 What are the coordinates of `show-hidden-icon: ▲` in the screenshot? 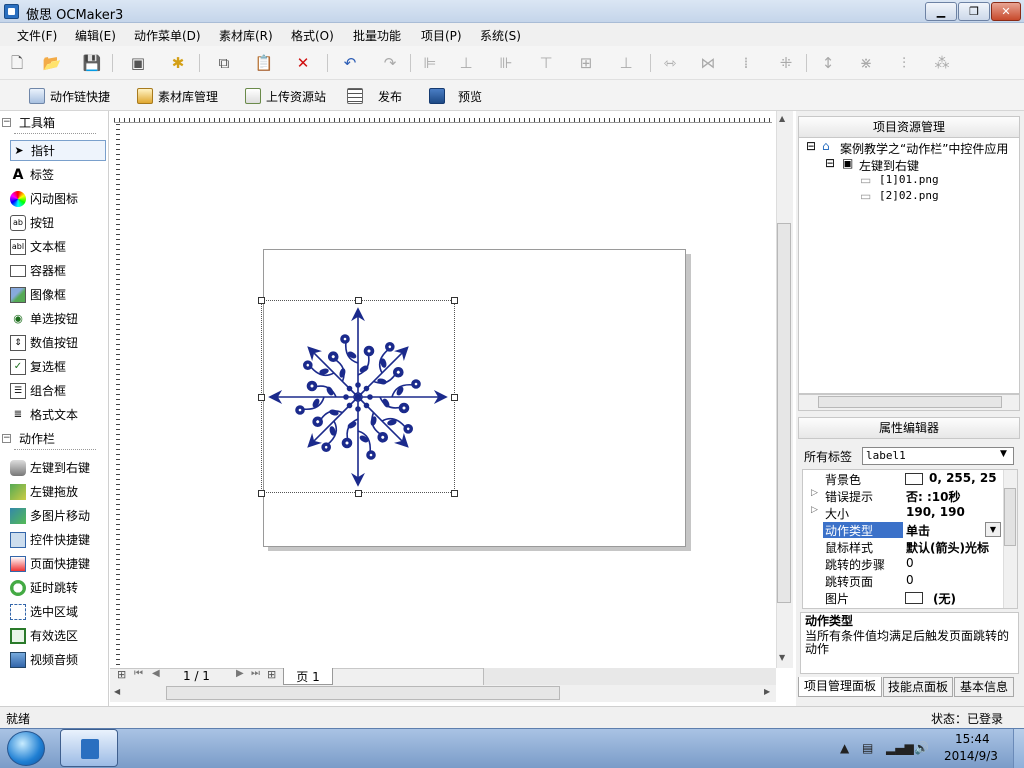 It's located at (844, 748).